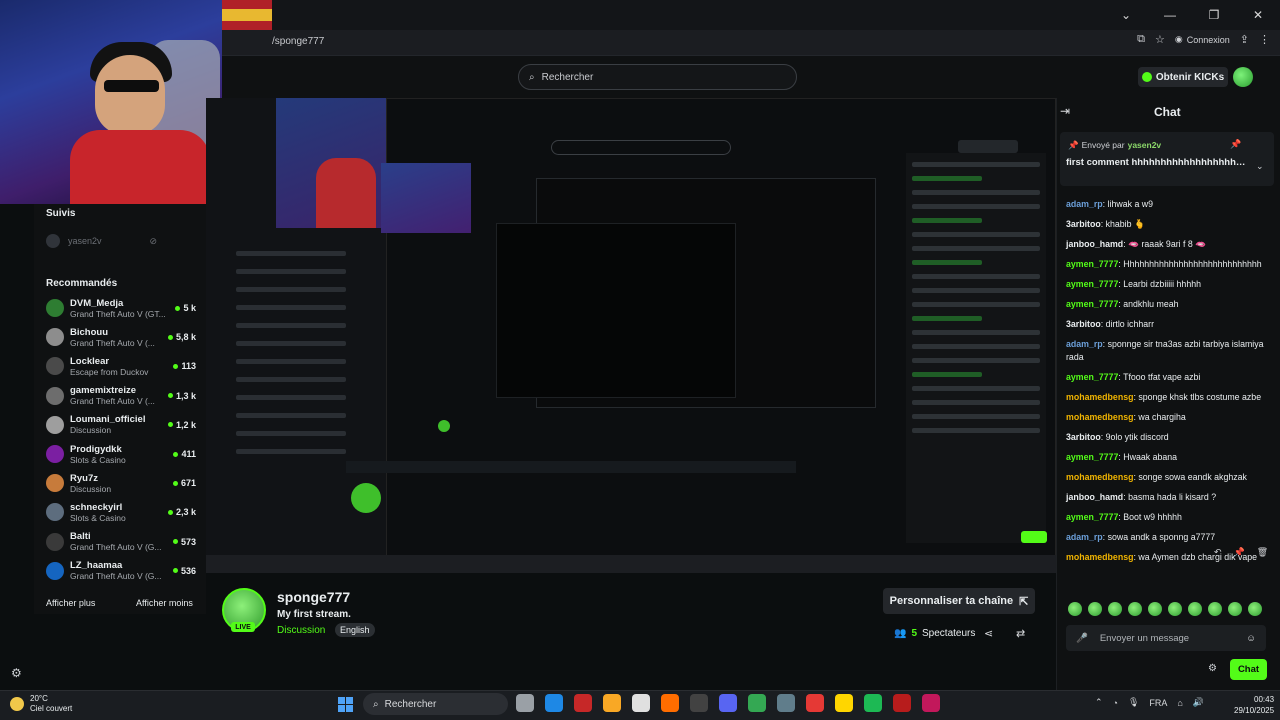 Image resolution: width=1280 pixels, height=720 pixels. What do you see at coordinates (1212, 668) in the screenshot?
I see `chat-settings-icon: ⚙` at bounding box center [1212, 668].